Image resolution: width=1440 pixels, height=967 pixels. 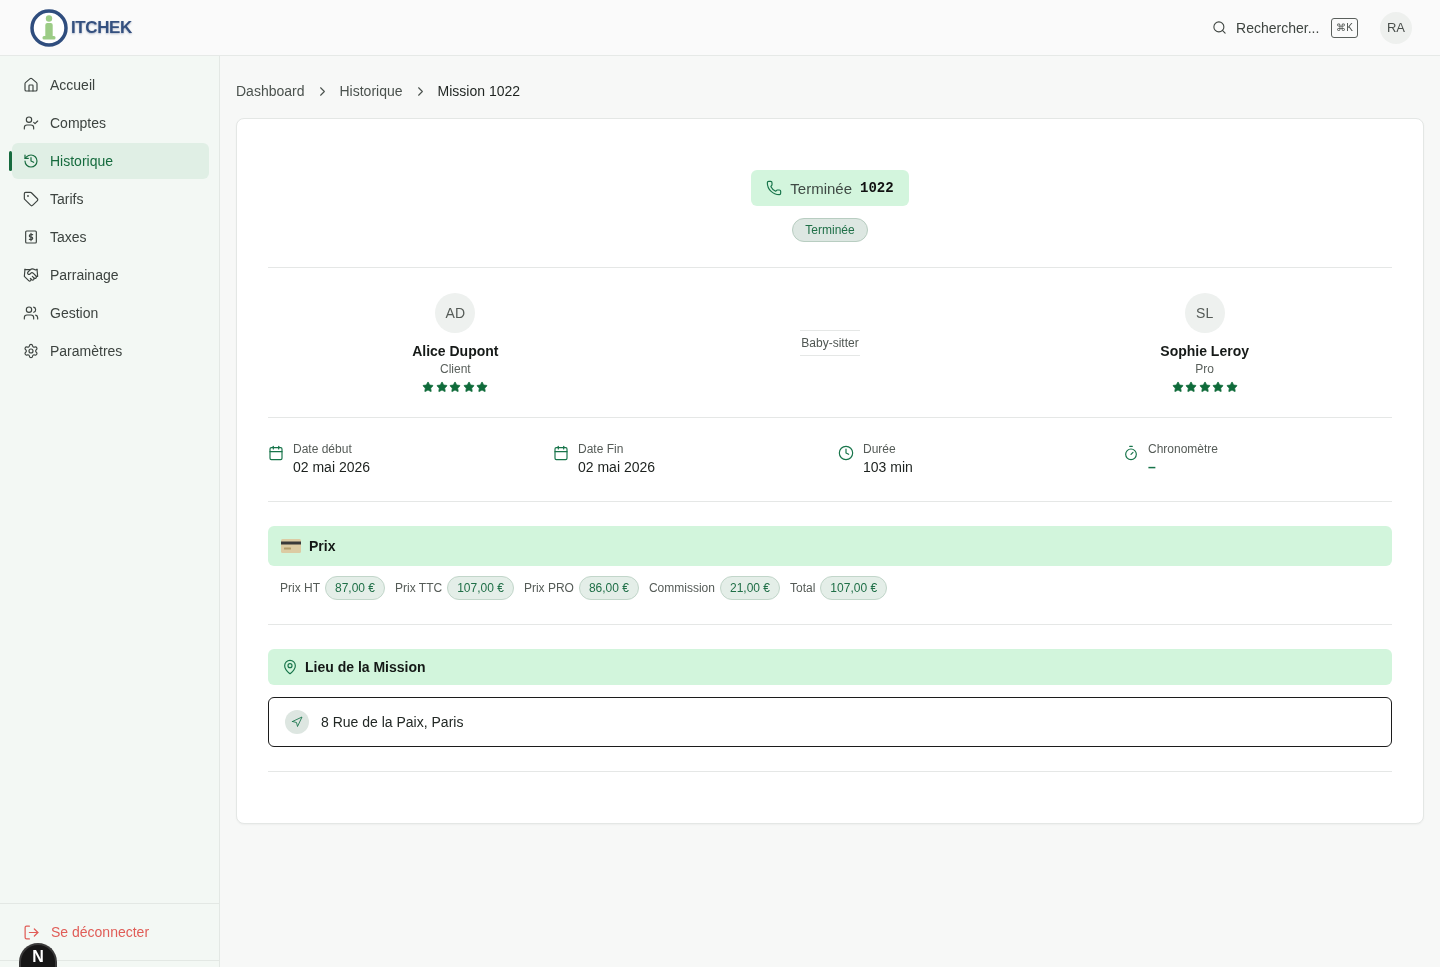 What do you see at coordinates (1344, 27) in the screenshot?
I see `keyboard-shortcut: ⌘K` at bounding box center [1344, 27].